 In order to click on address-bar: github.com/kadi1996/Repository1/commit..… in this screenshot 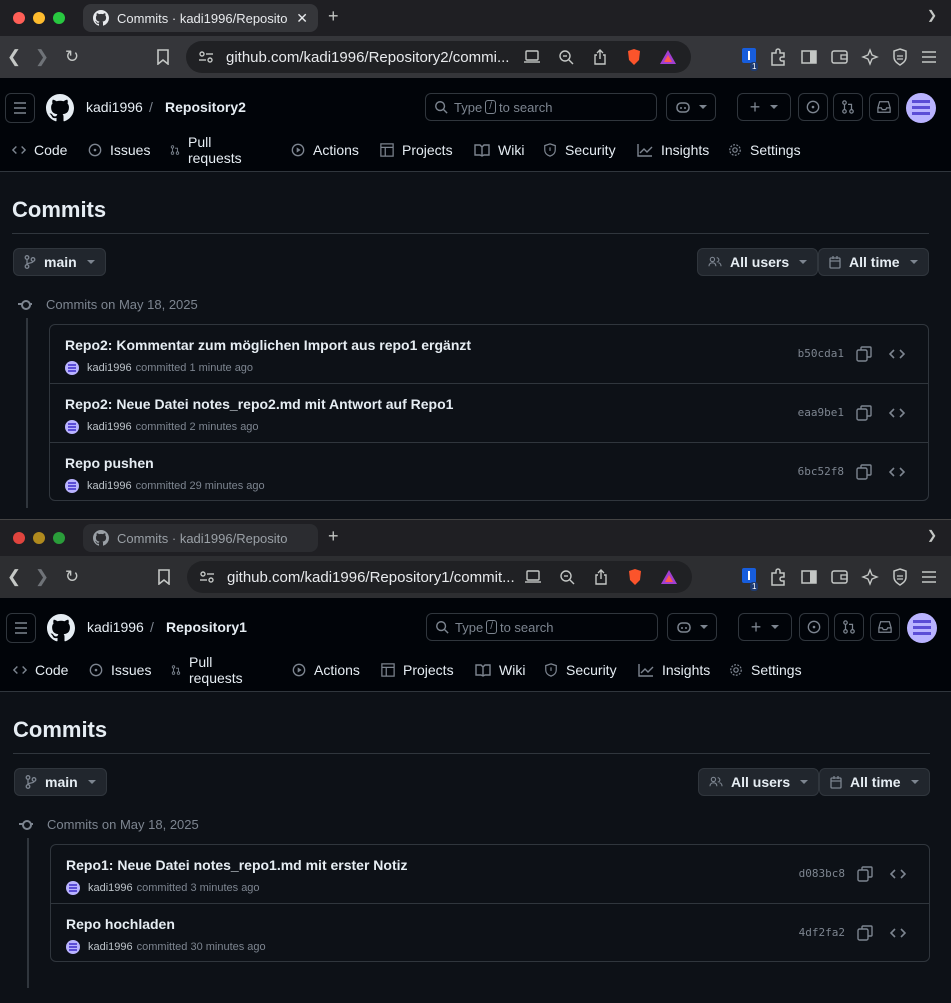, I will do `click(439, 577)`.